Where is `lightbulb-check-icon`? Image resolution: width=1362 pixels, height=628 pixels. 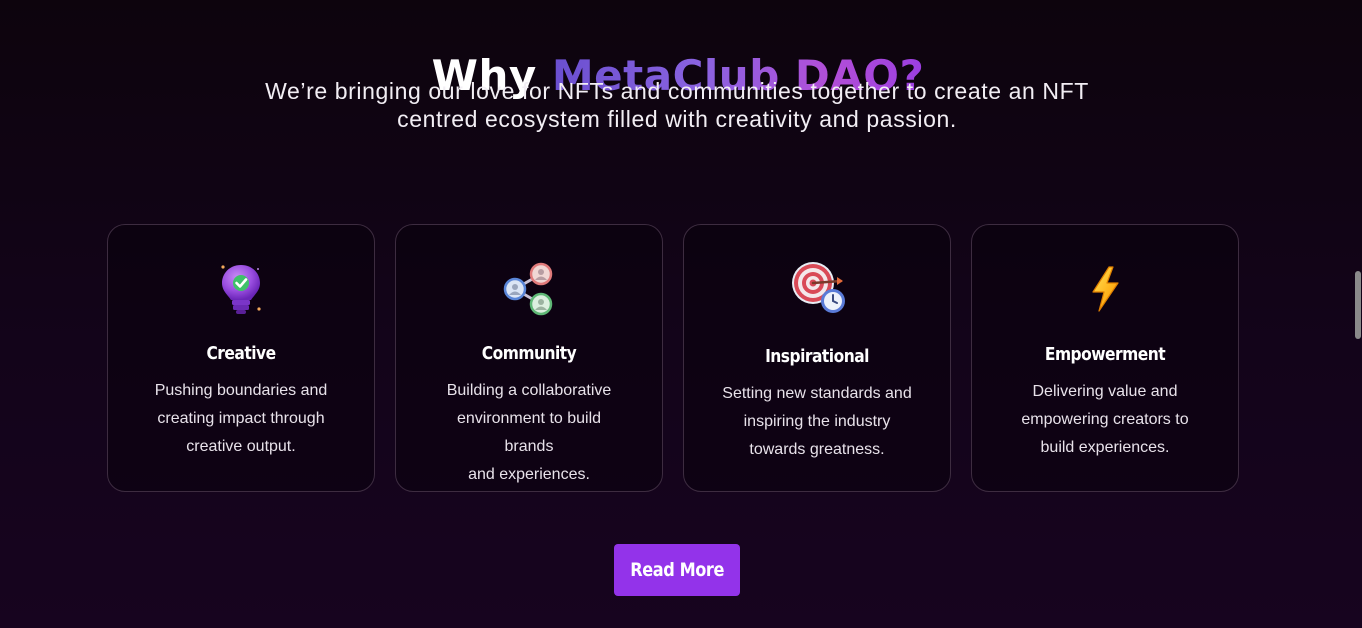
lightbulb-check-icon is located at coordinates (241, 289).